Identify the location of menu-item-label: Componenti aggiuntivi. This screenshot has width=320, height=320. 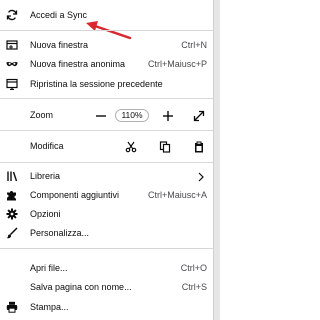
(75, 195).